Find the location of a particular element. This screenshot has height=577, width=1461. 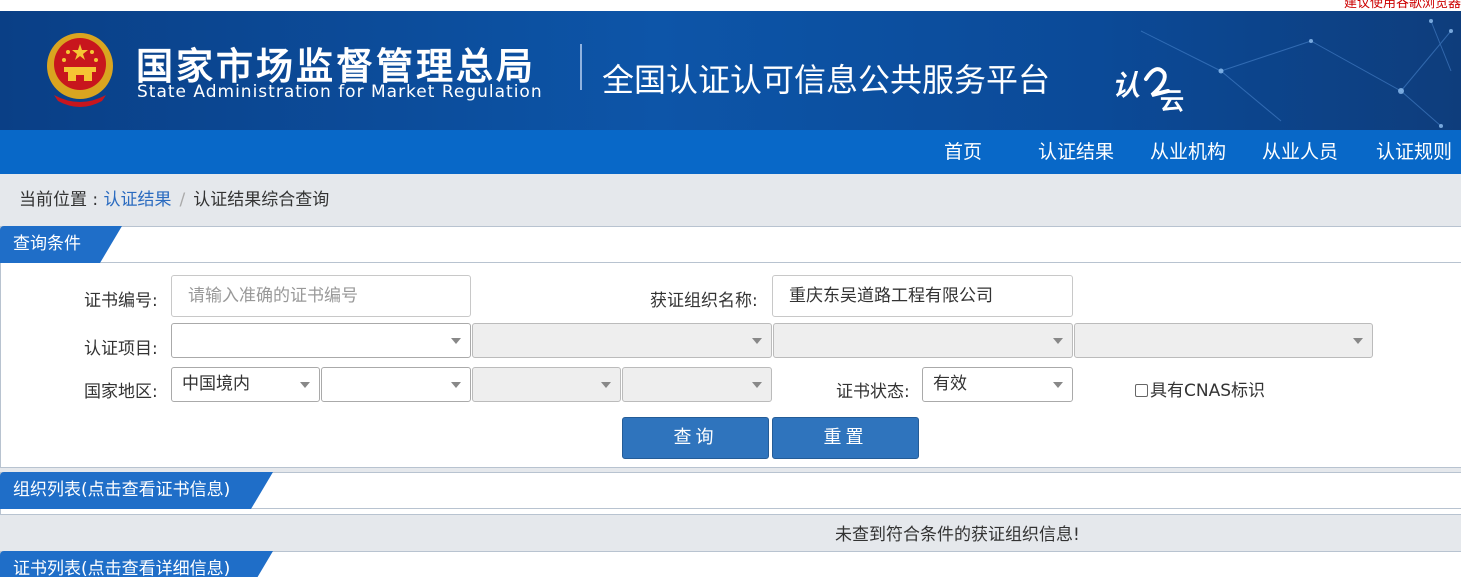

org-list-panel: 组织列表(点击查看证书信息) is located at coordinates (730, 493).